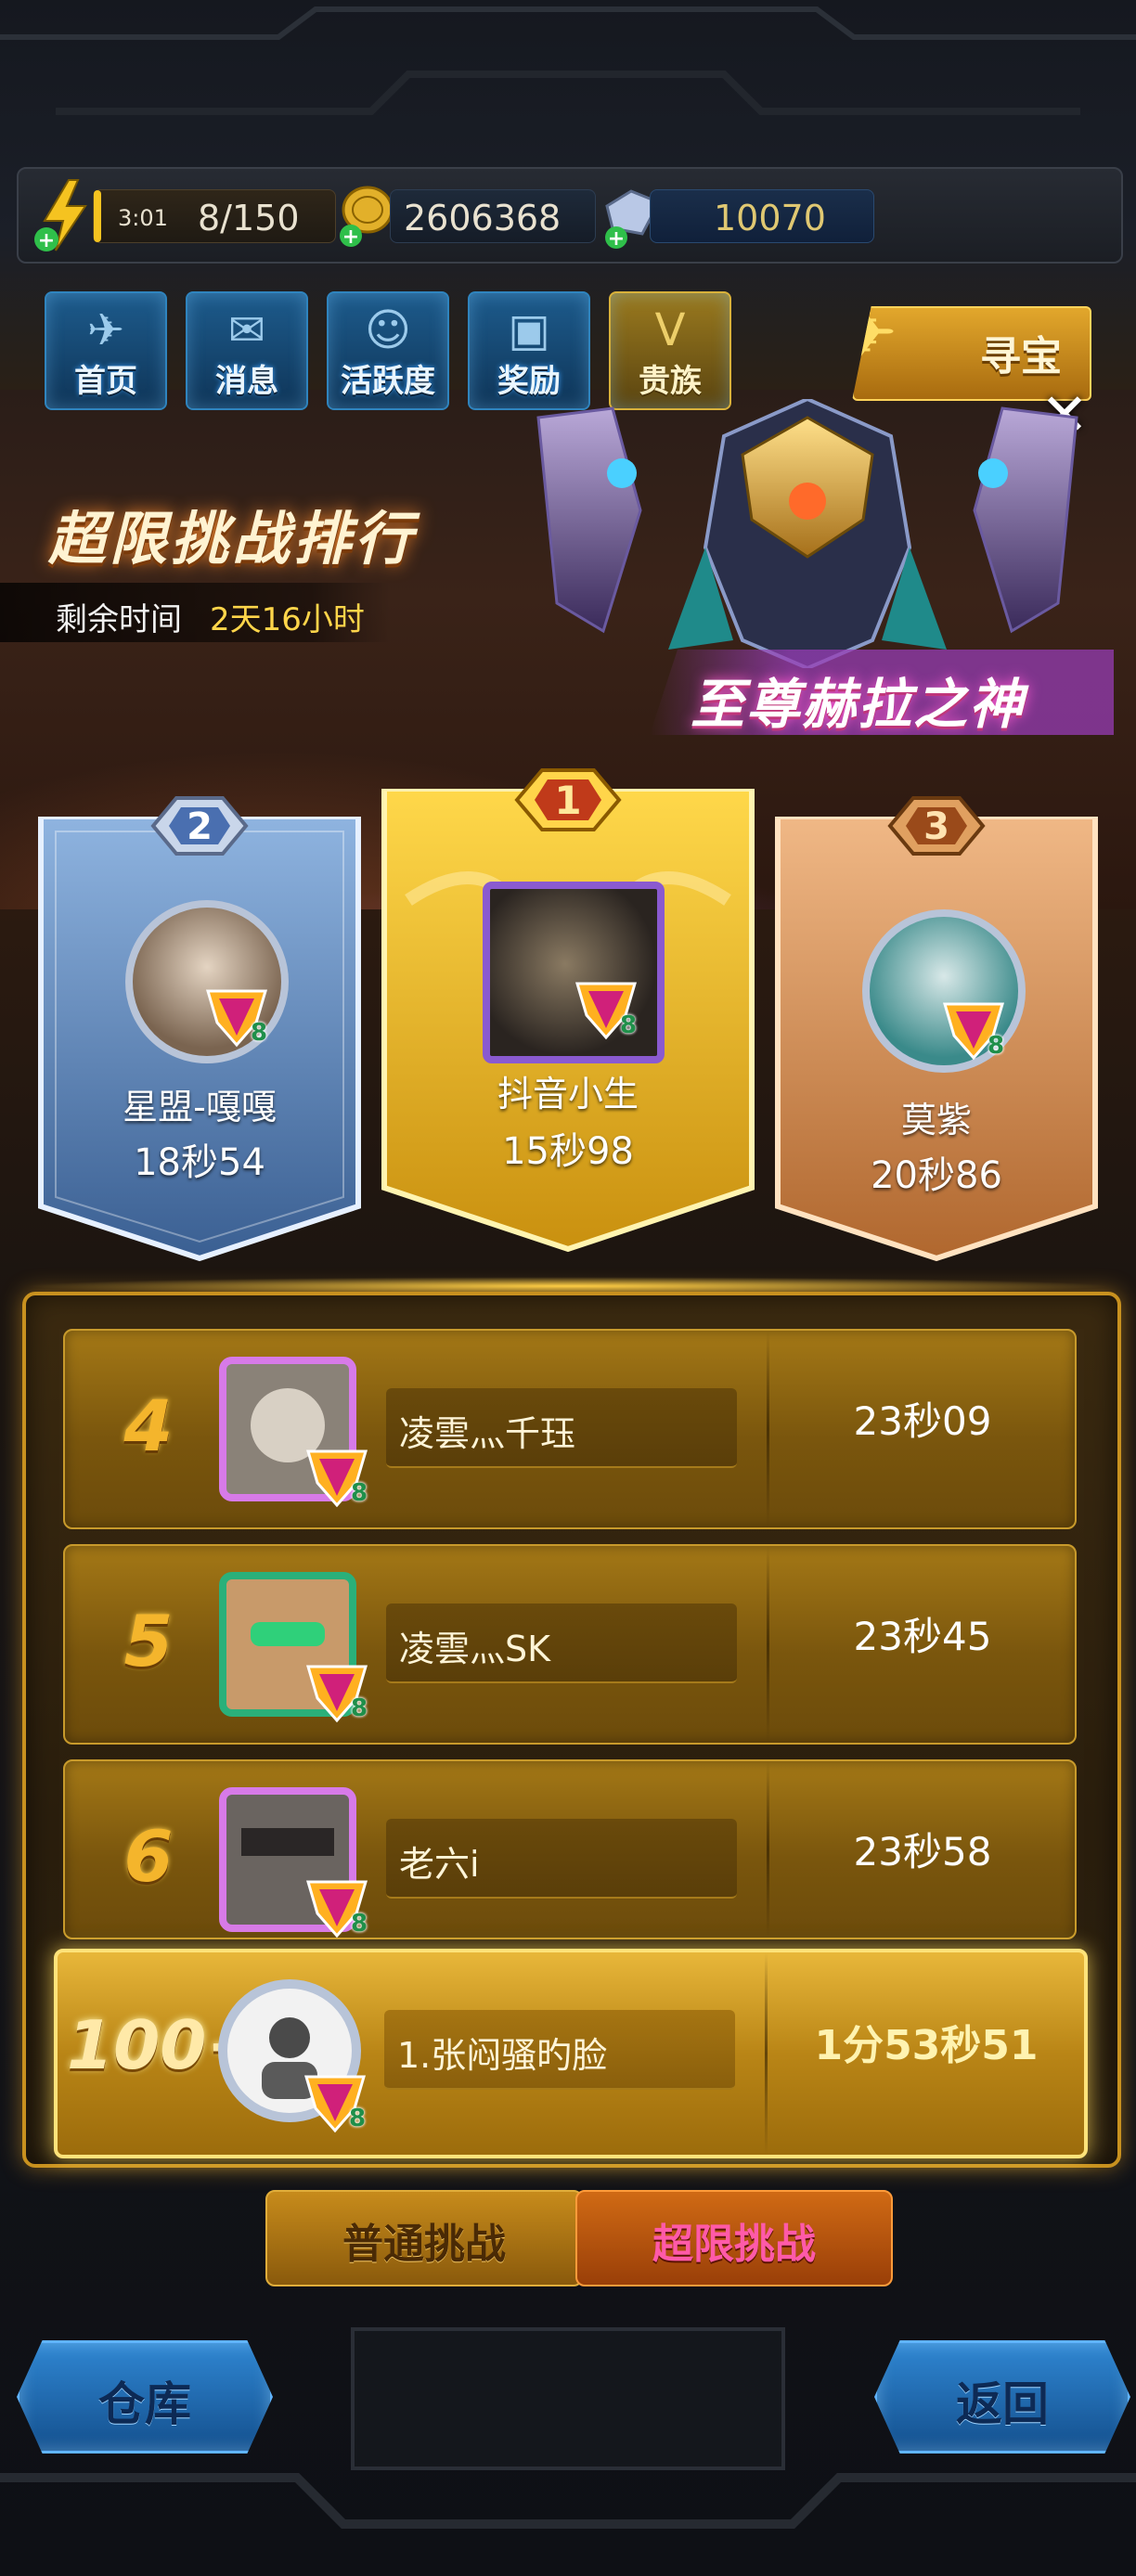  I want to click on energy-pill: 3:01 8/150, so click(214, 216).